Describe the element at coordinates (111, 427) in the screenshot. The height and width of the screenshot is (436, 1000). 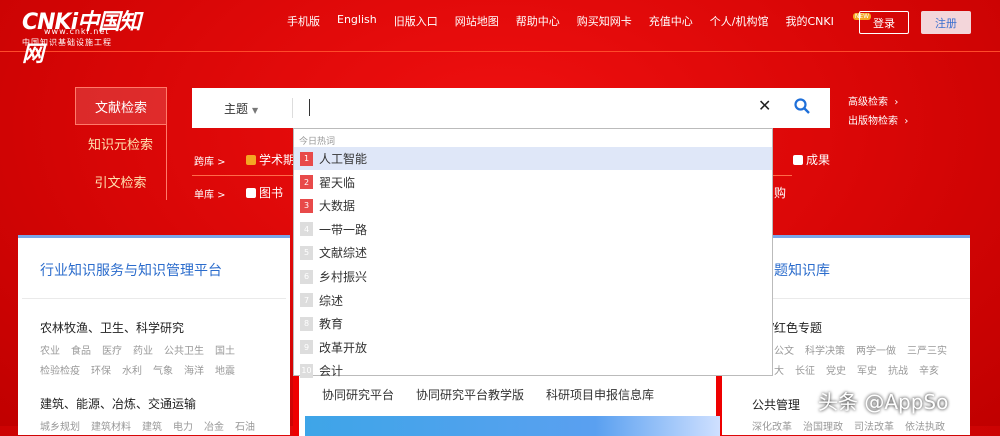
I see `tag-link: 建筑材料` at that location.